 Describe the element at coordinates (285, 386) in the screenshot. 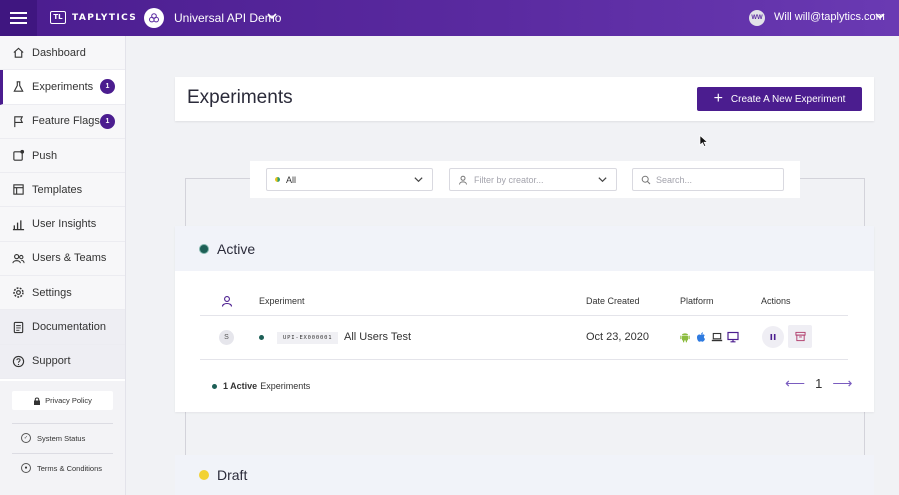

I see `count-label: Experiments` at that location.